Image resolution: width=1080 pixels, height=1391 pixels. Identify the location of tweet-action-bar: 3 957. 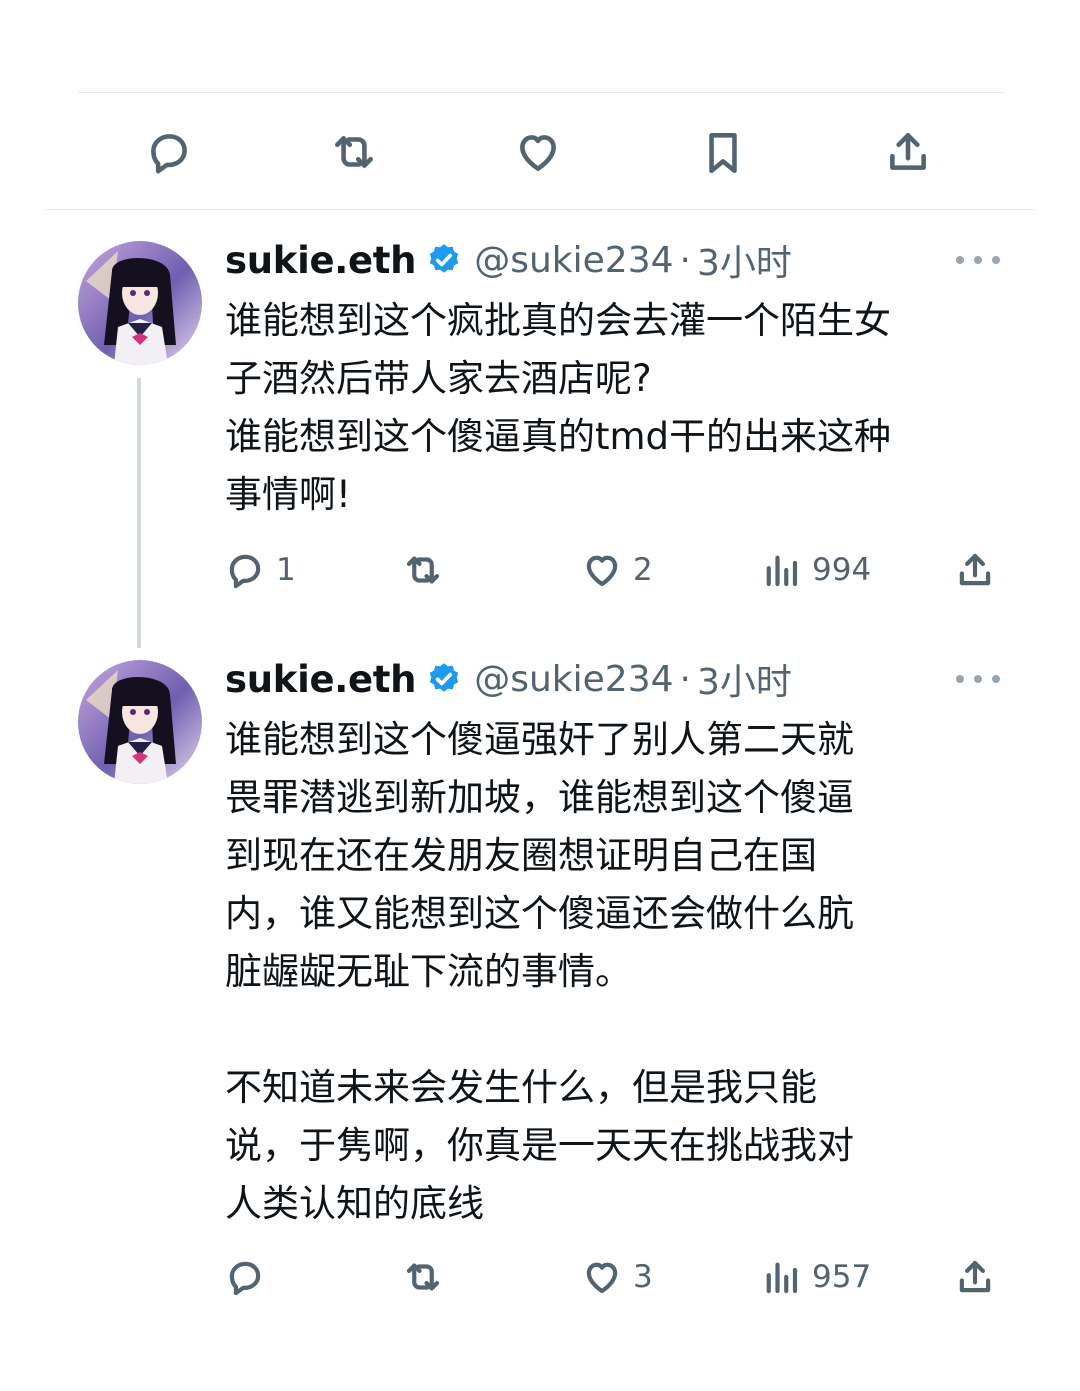
(540, 1277).